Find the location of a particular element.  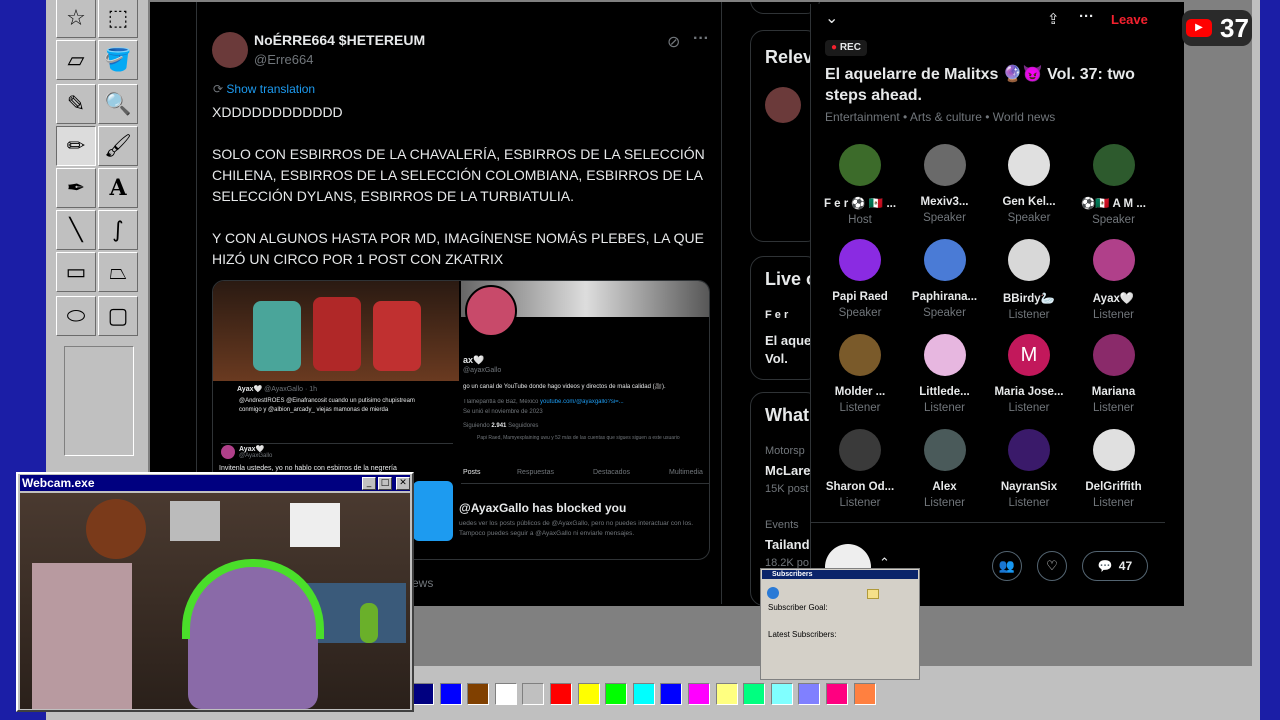

trends-title: What is located at coordinates (787, 415).